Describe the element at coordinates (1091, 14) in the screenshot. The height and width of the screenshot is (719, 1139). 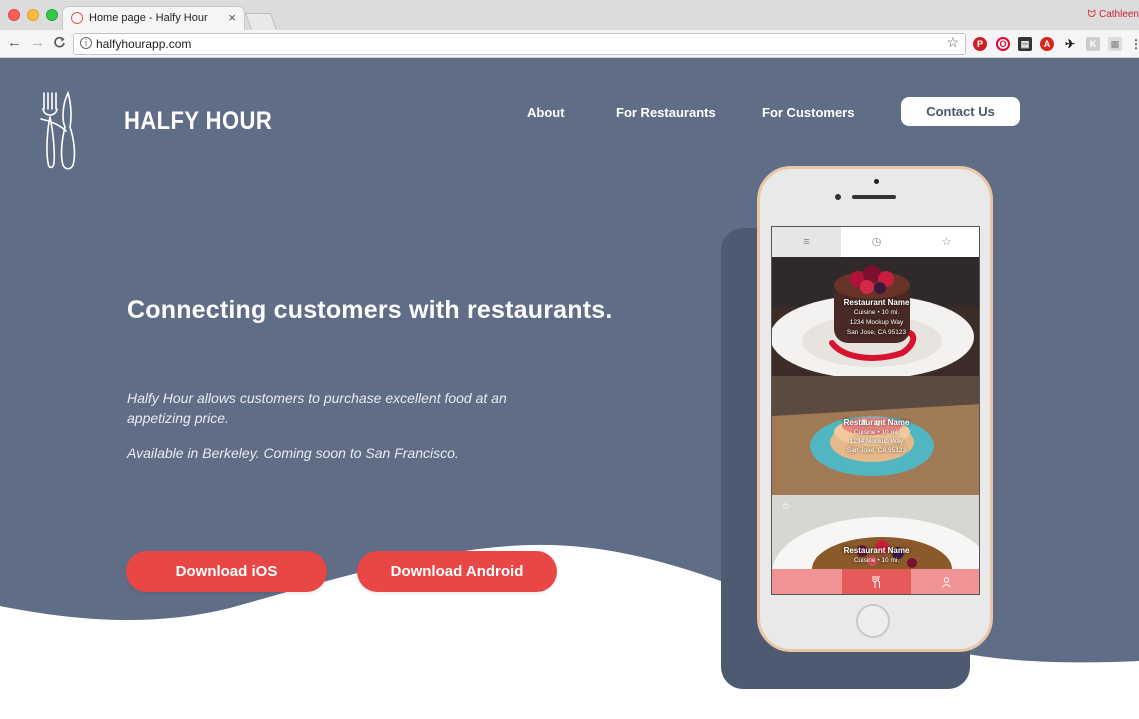
I see `profile-icon: ᗢ` at that location.